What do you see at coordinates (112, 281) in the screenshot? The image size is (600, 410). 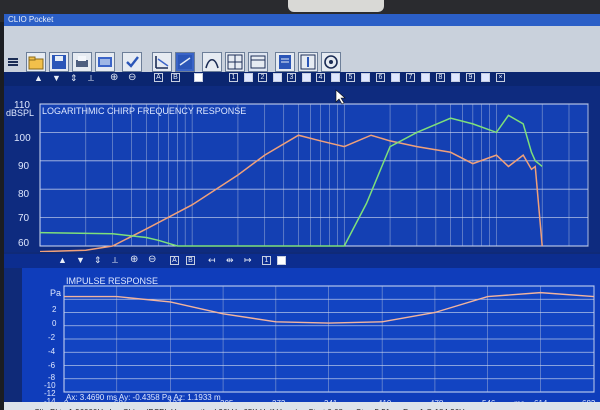 I see `impulse-plot-title: IMPULSE RESPONSE` at bounding box center [112, 281].